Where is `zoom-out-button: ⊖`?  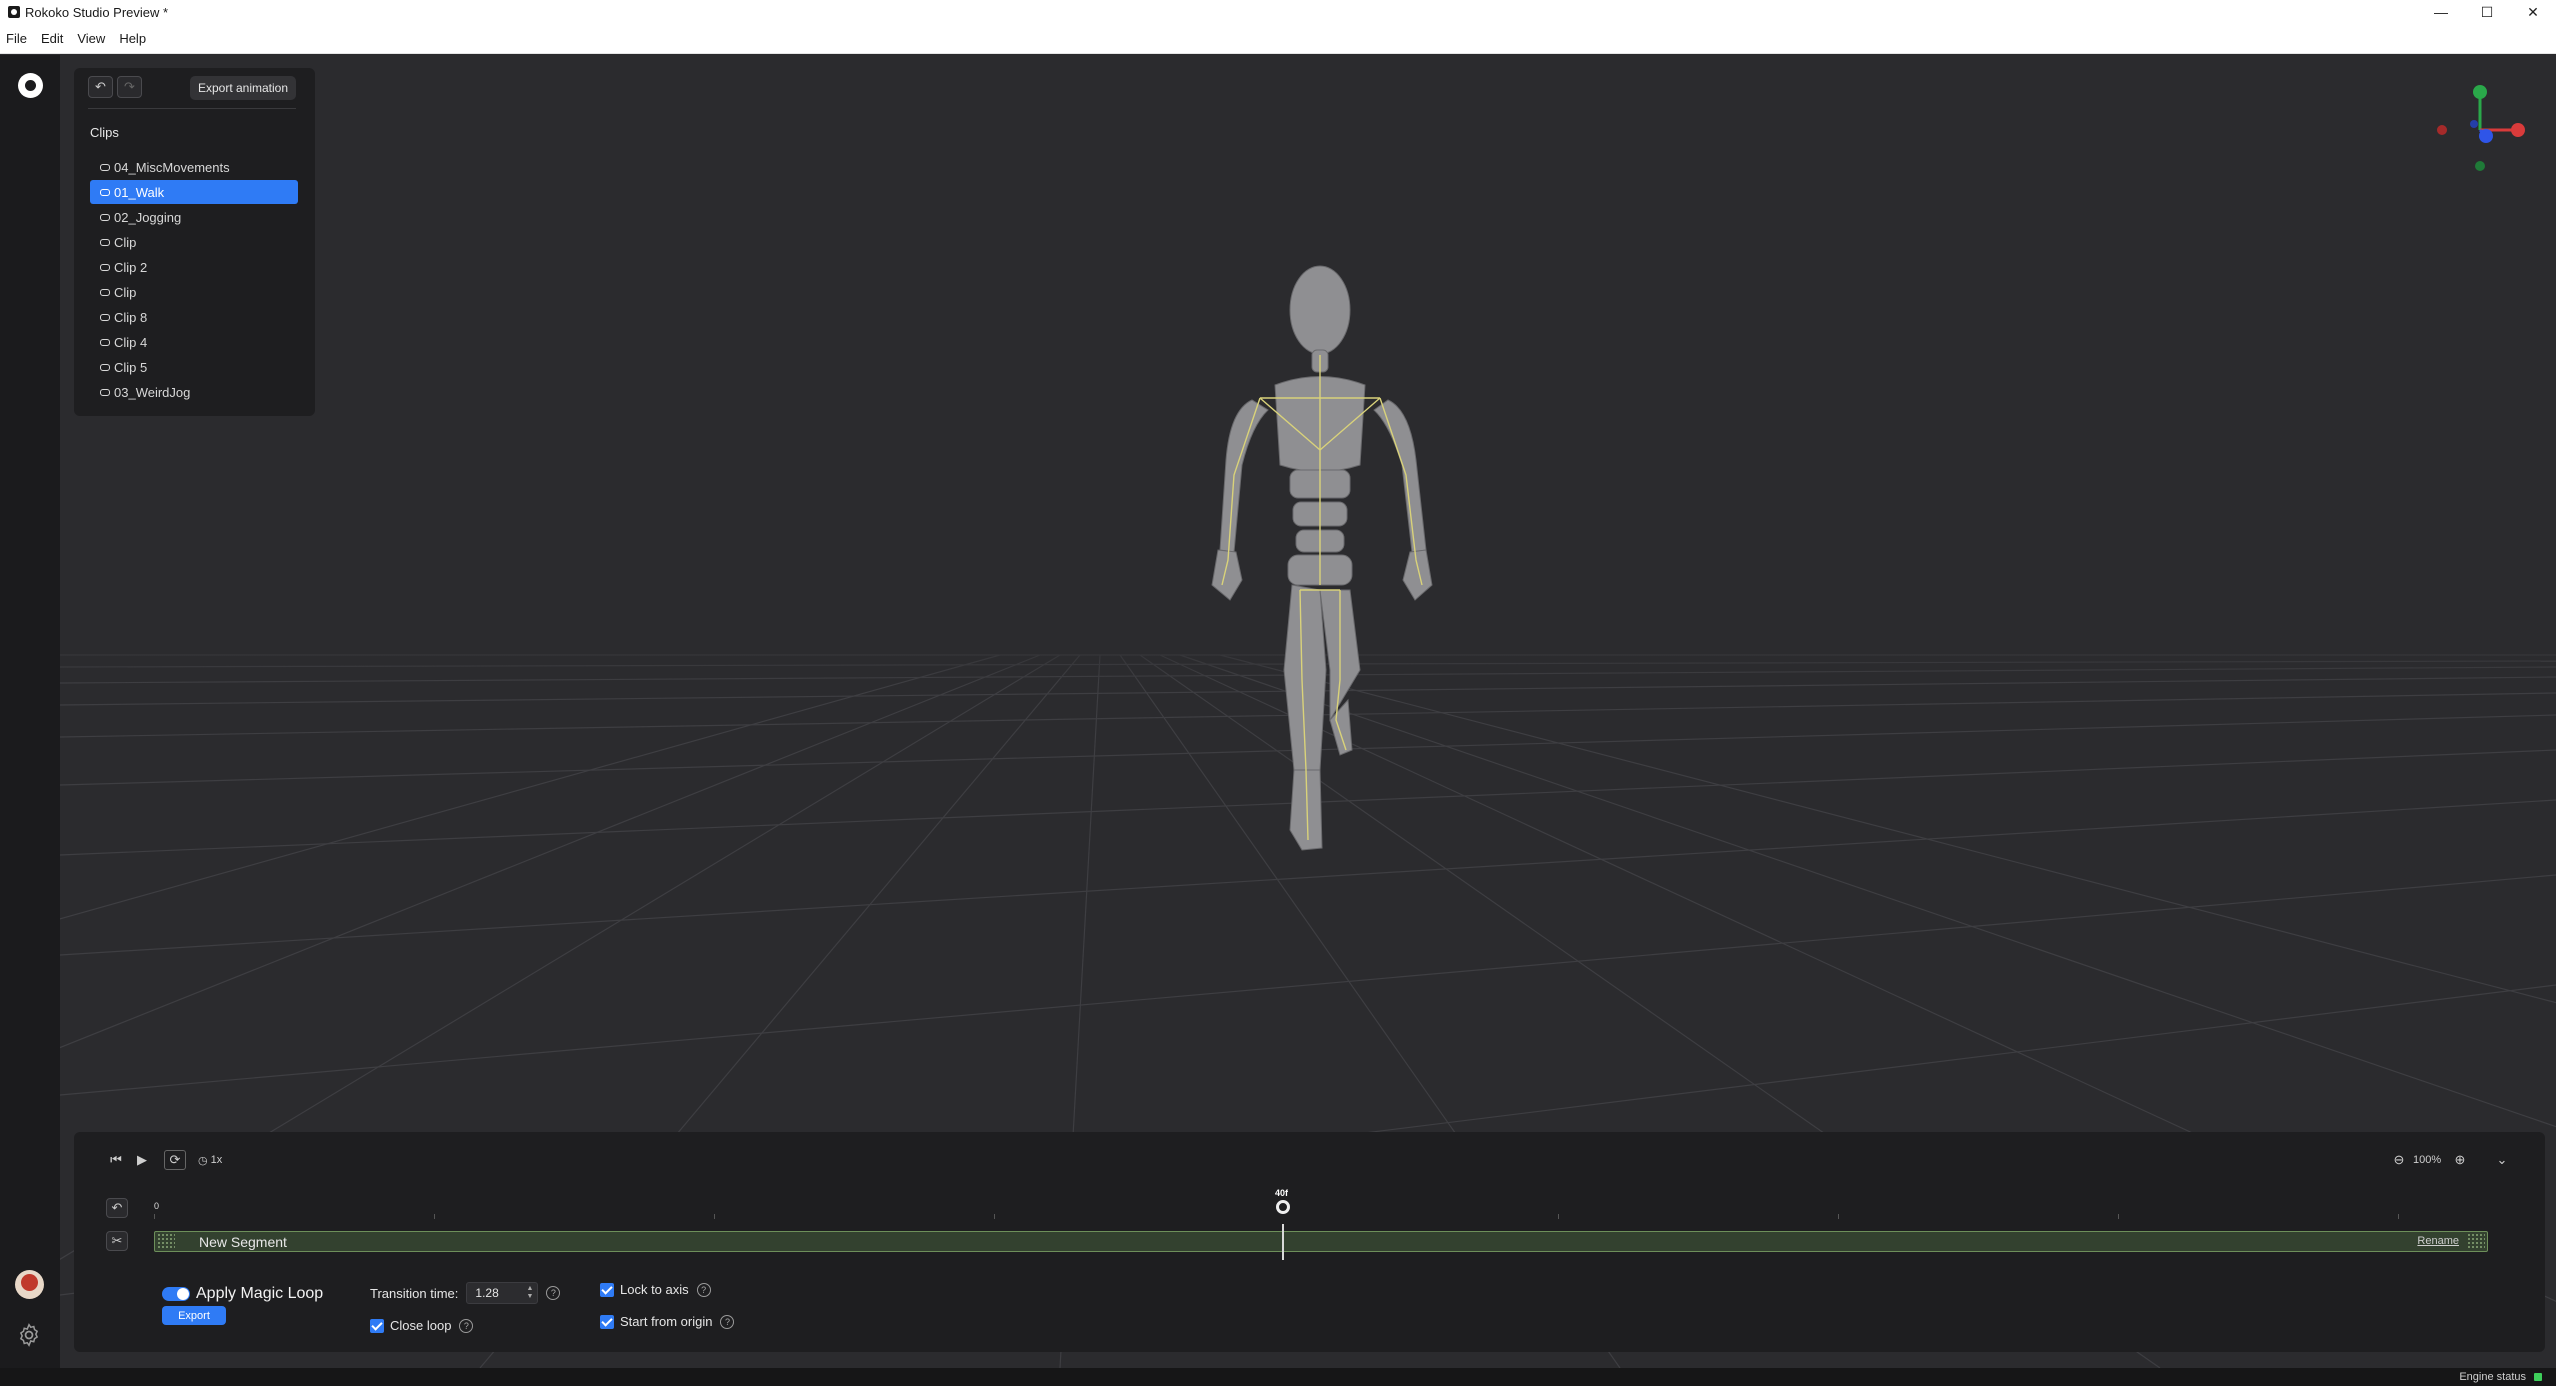
zoom-out-button: ⊖ is located at coordinates (2399, 1160).